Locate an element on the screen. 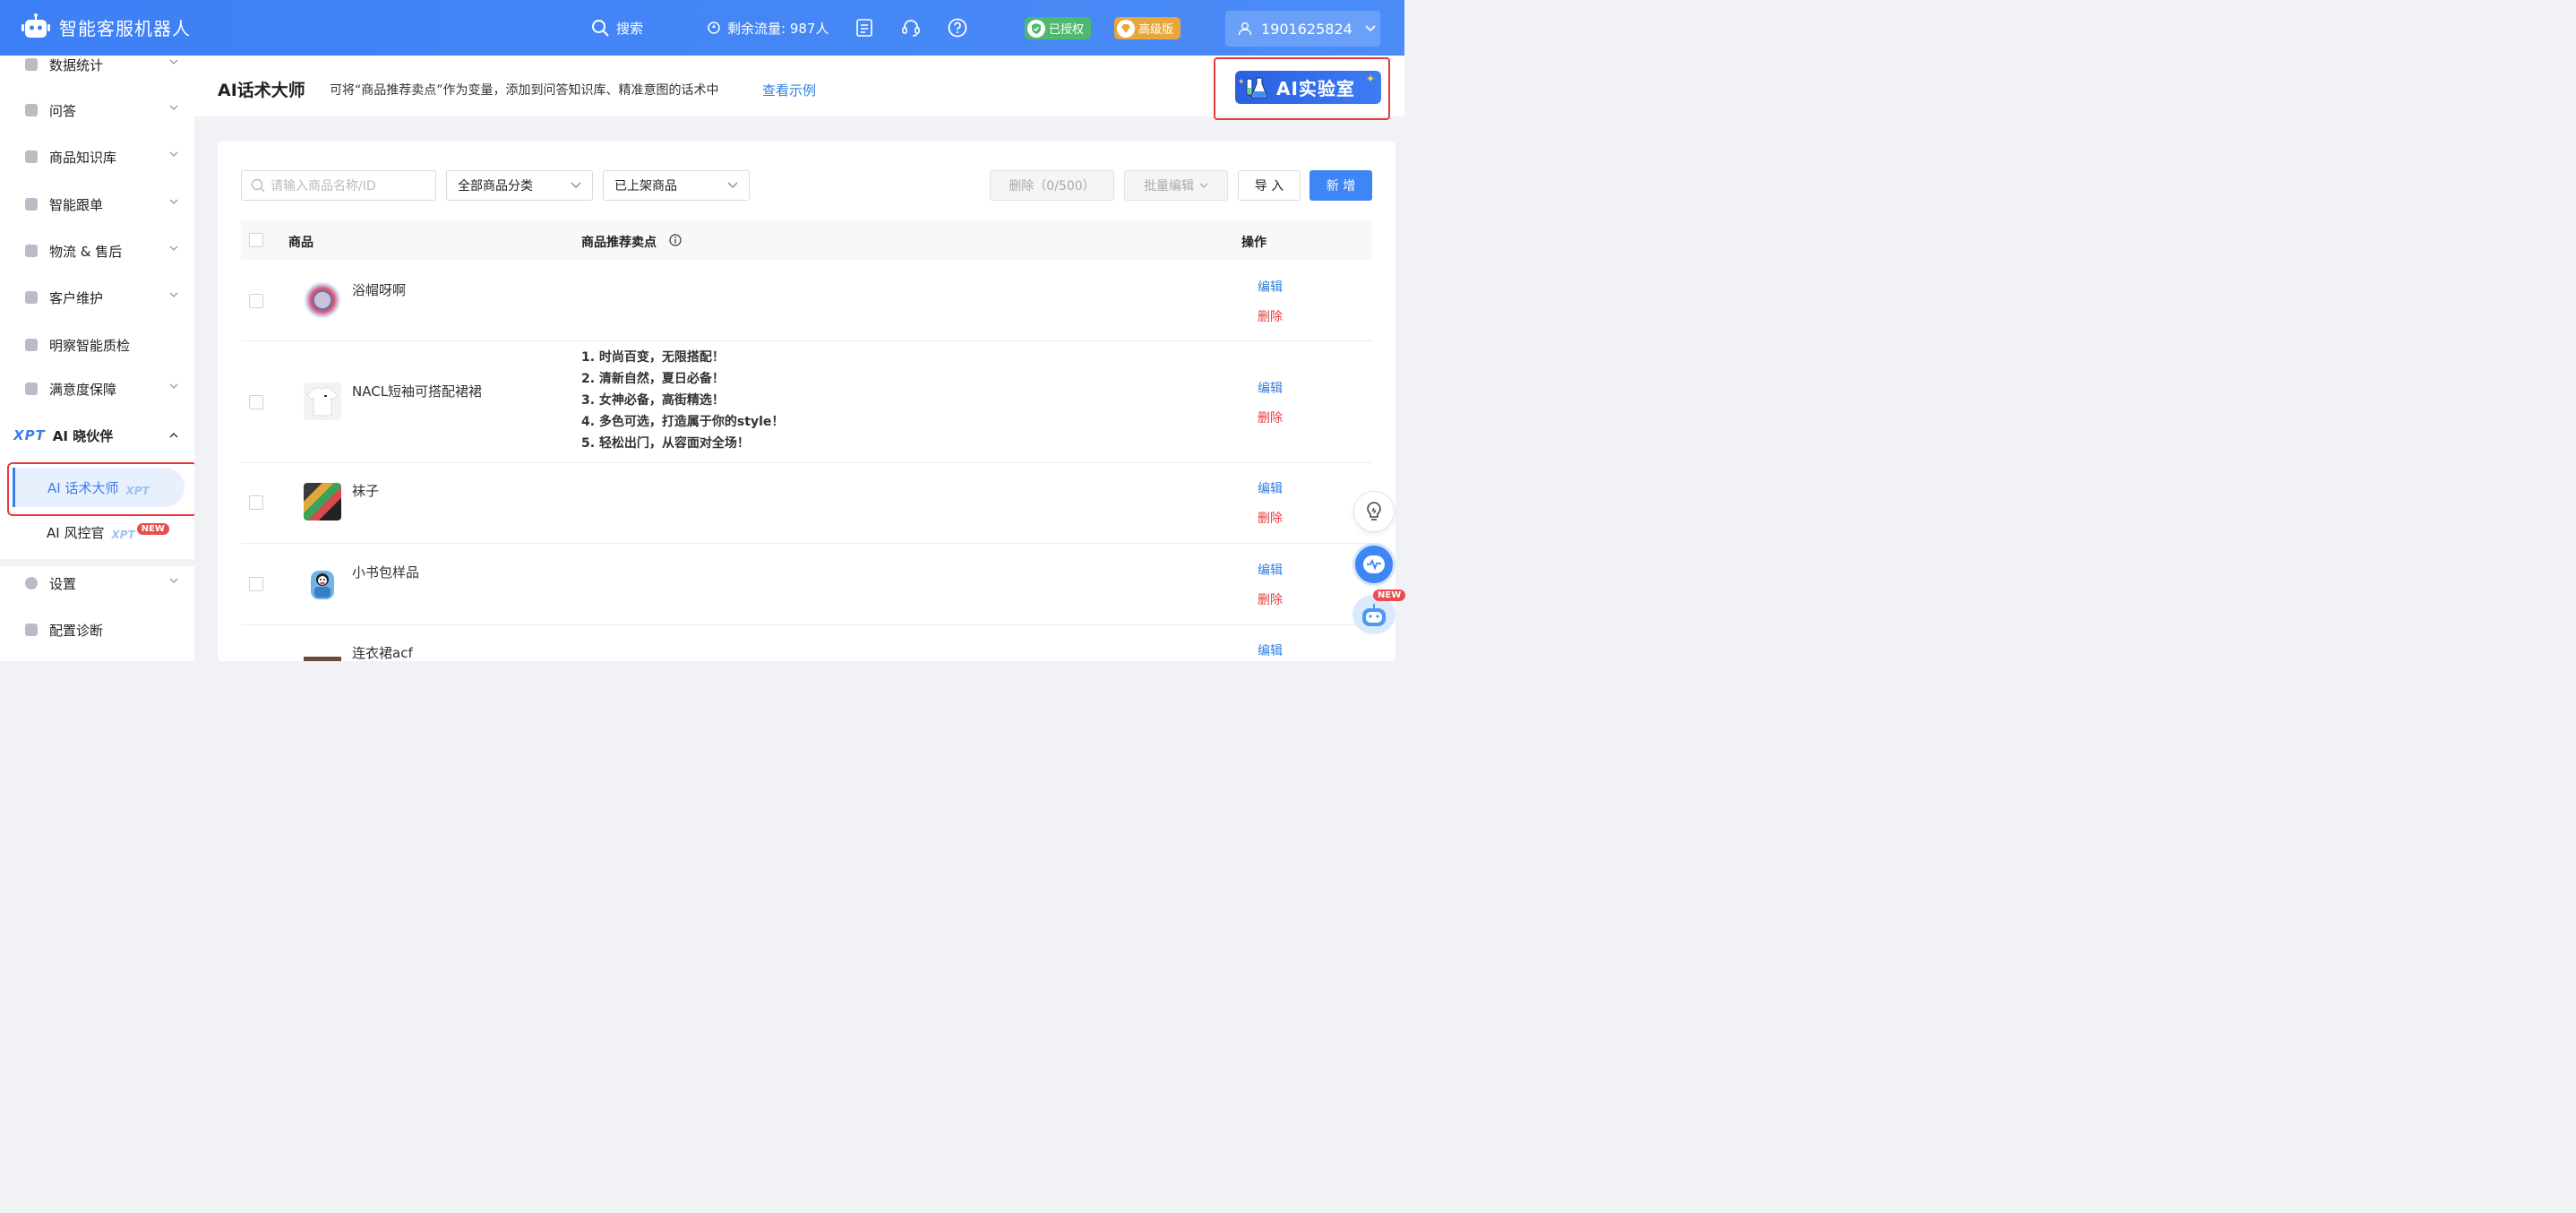  sidebar-item-config-diagnosis: 配置诊断 is located at coordinates (97, 630).